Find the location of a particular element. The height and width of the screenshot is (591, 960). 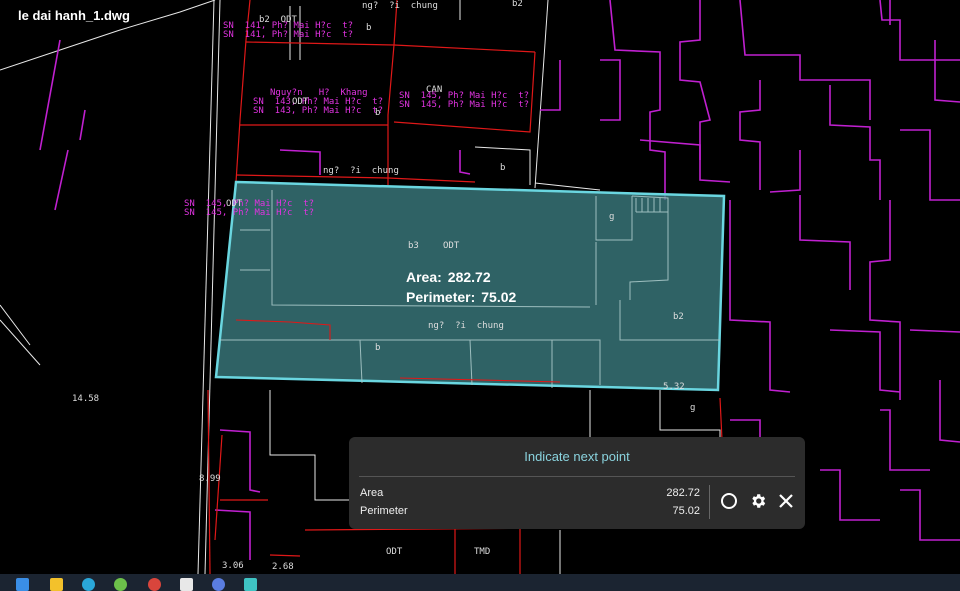

settings-button is located at coordinates (758, 501).